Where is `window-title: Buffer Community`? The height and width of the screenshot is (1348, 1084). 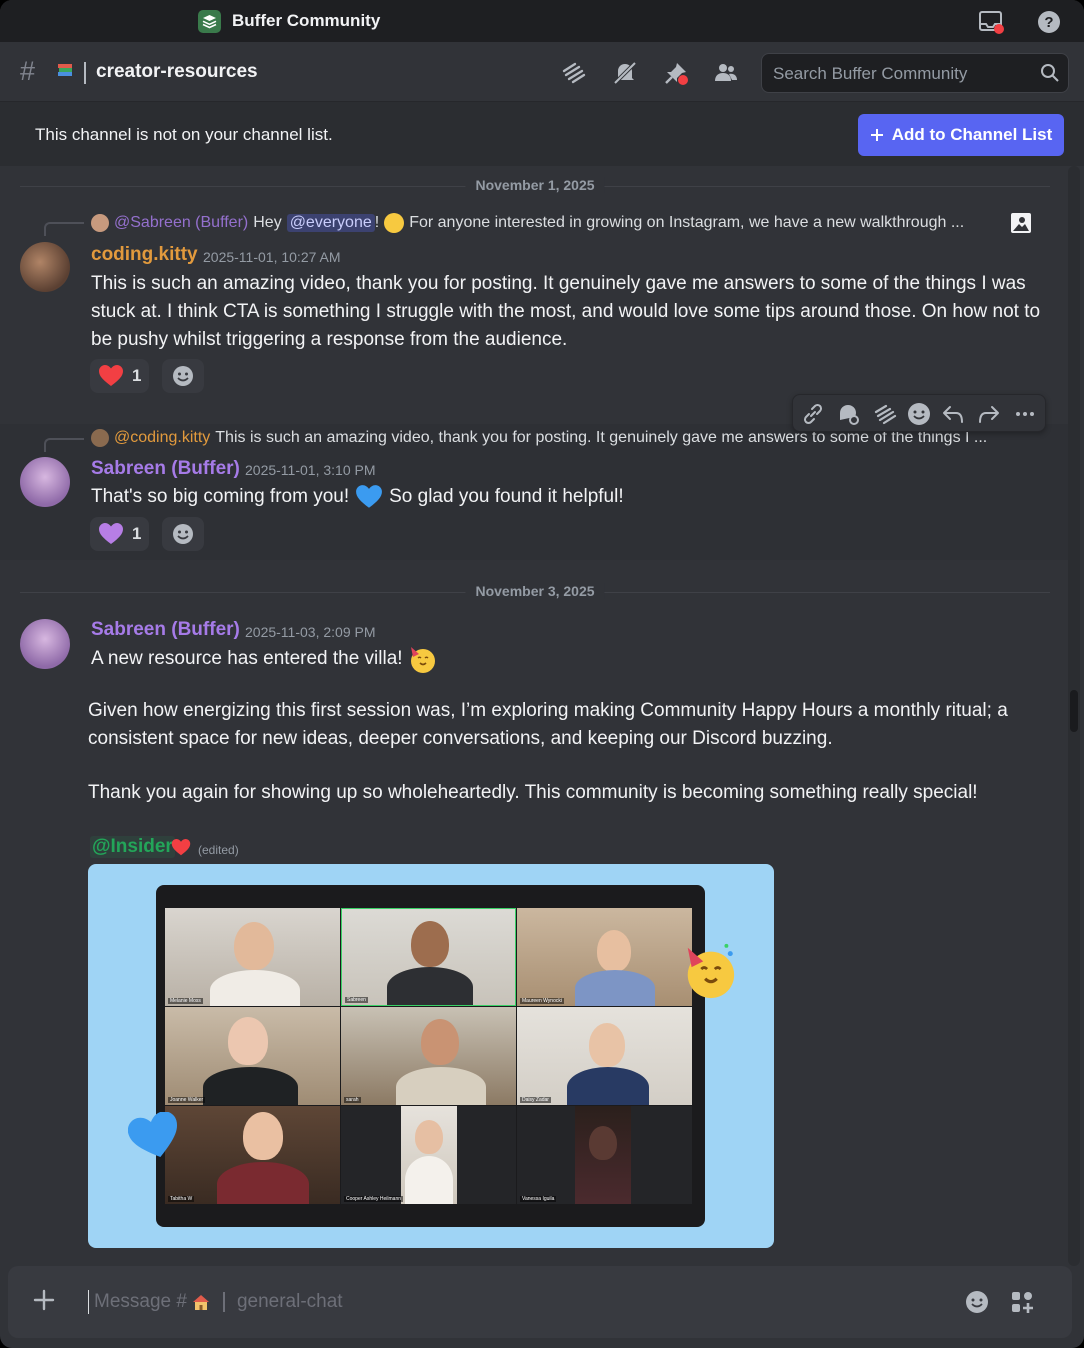
window-title: Buffer Community is located at coordinates (306, 20).